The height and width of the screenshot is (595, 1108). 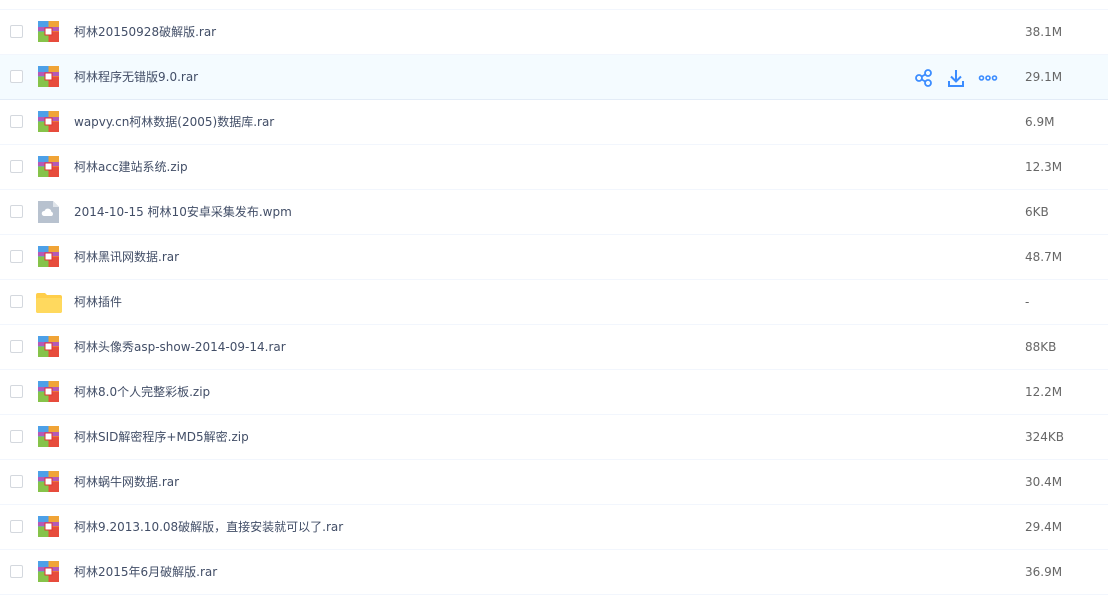 What do you see at coordinates (208, 527) in the screenshot?
I see `file-name: 柯林9.2013.10.08破解版，直接安装就可以了.rar` at bounding box center [208, 527].